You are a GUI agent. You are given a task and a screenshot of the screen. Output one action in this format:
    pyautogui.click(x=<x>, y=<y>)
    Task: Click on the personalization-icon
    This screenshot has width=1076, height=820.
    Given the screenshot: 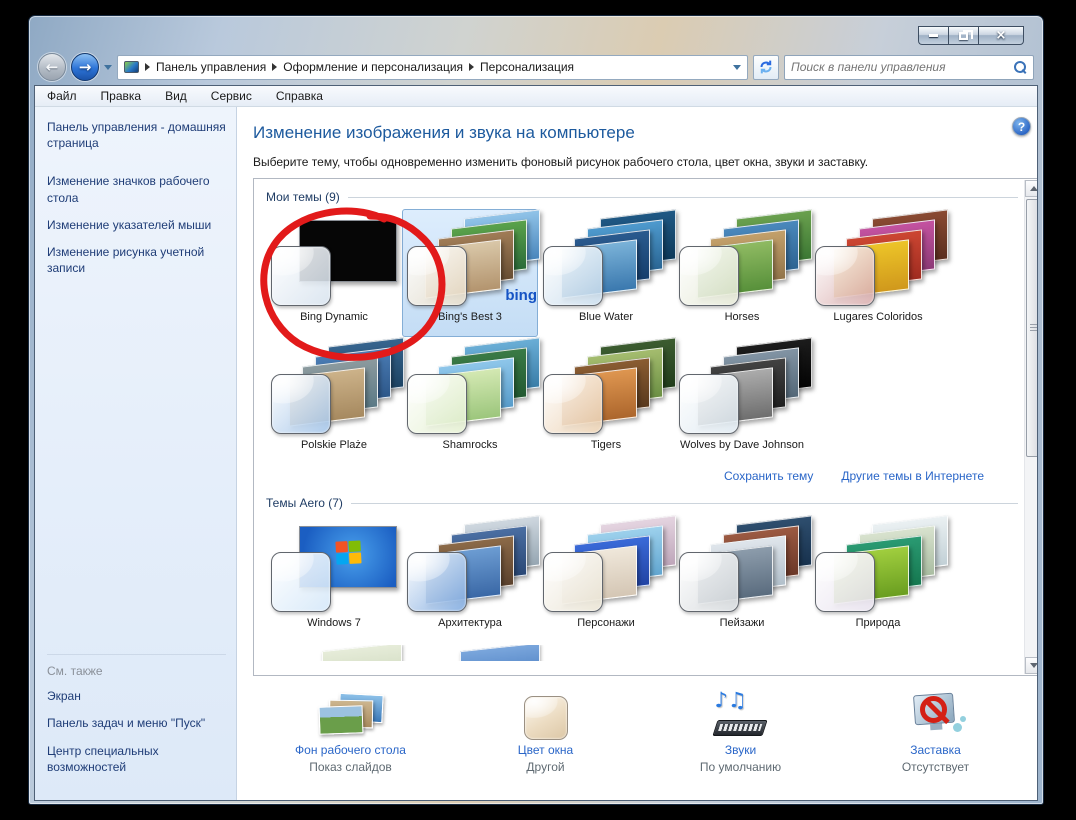 What is the action you would take?
    pyautogui.click(x=131, y=67)
    